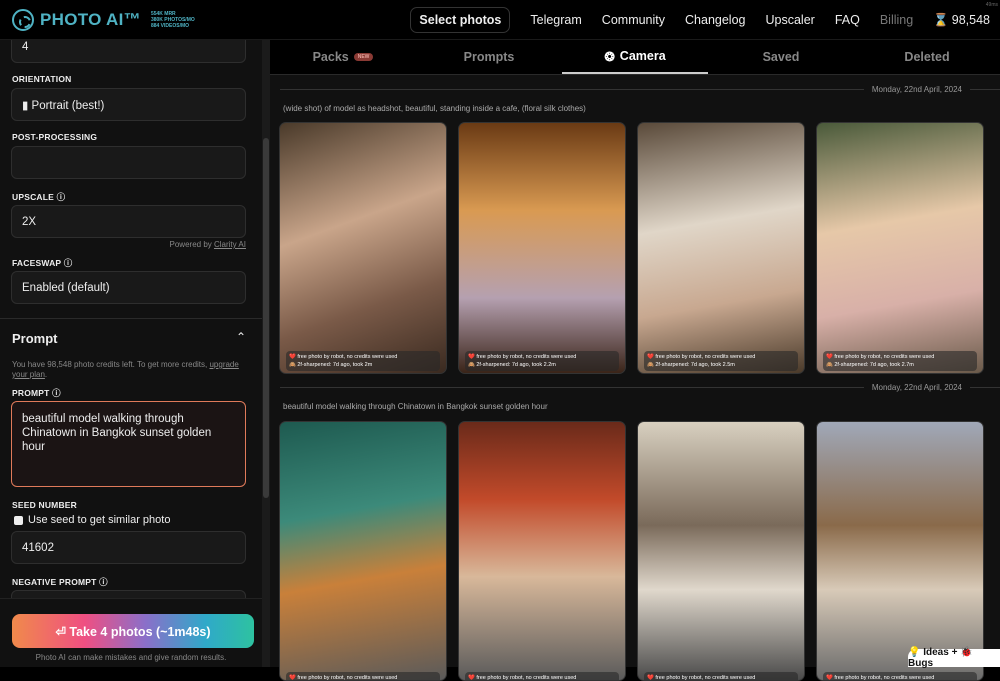 Image resolution: width=1000 pixels, height=681 pixels. What do you see at coordinates (23, 20) in the screenshot?
I see `logo-icon` at bounding box center [23, 20].